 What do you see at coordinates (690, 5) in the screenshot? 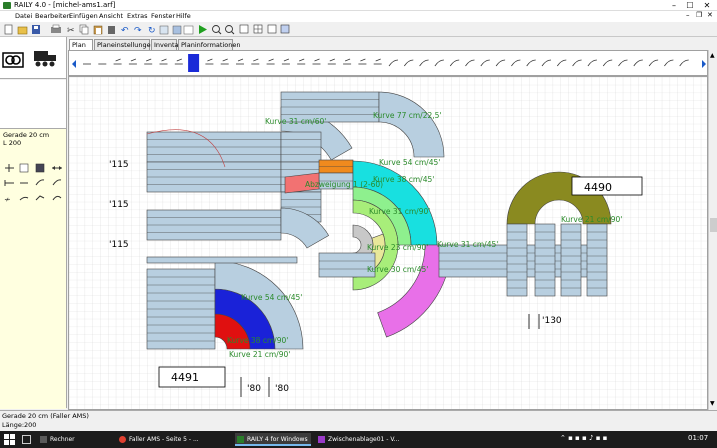
I see `maximize-button: ☐` at bounding box center [690, 5].